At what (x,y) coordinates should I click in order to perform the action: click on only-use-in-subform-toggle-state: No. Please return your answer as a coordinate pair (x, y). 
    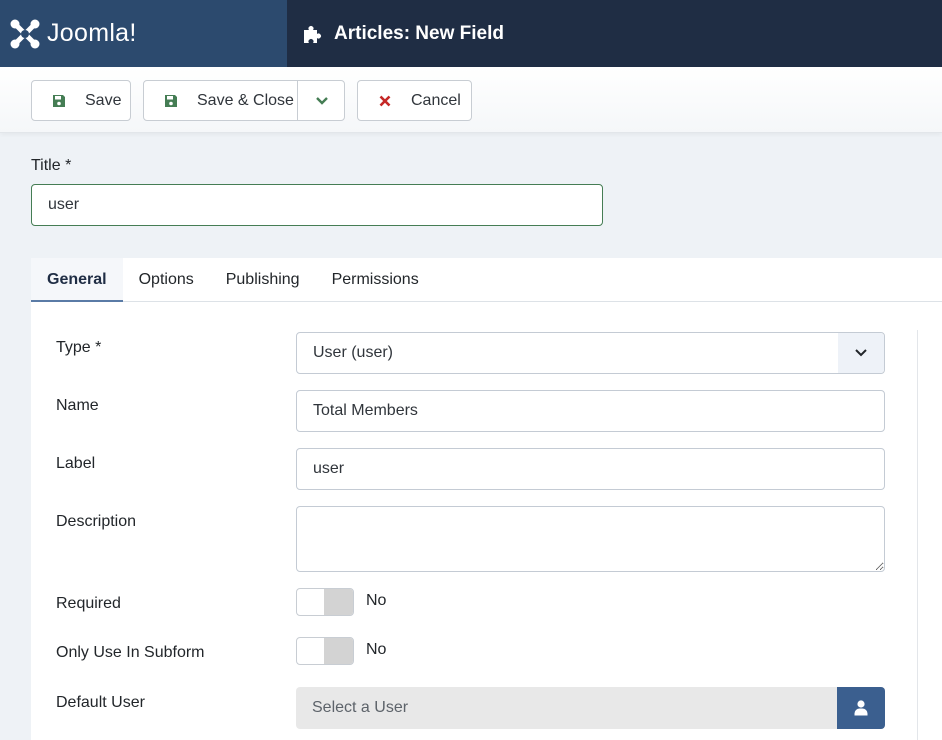
    Looking at the image, I should click on (376, 649).